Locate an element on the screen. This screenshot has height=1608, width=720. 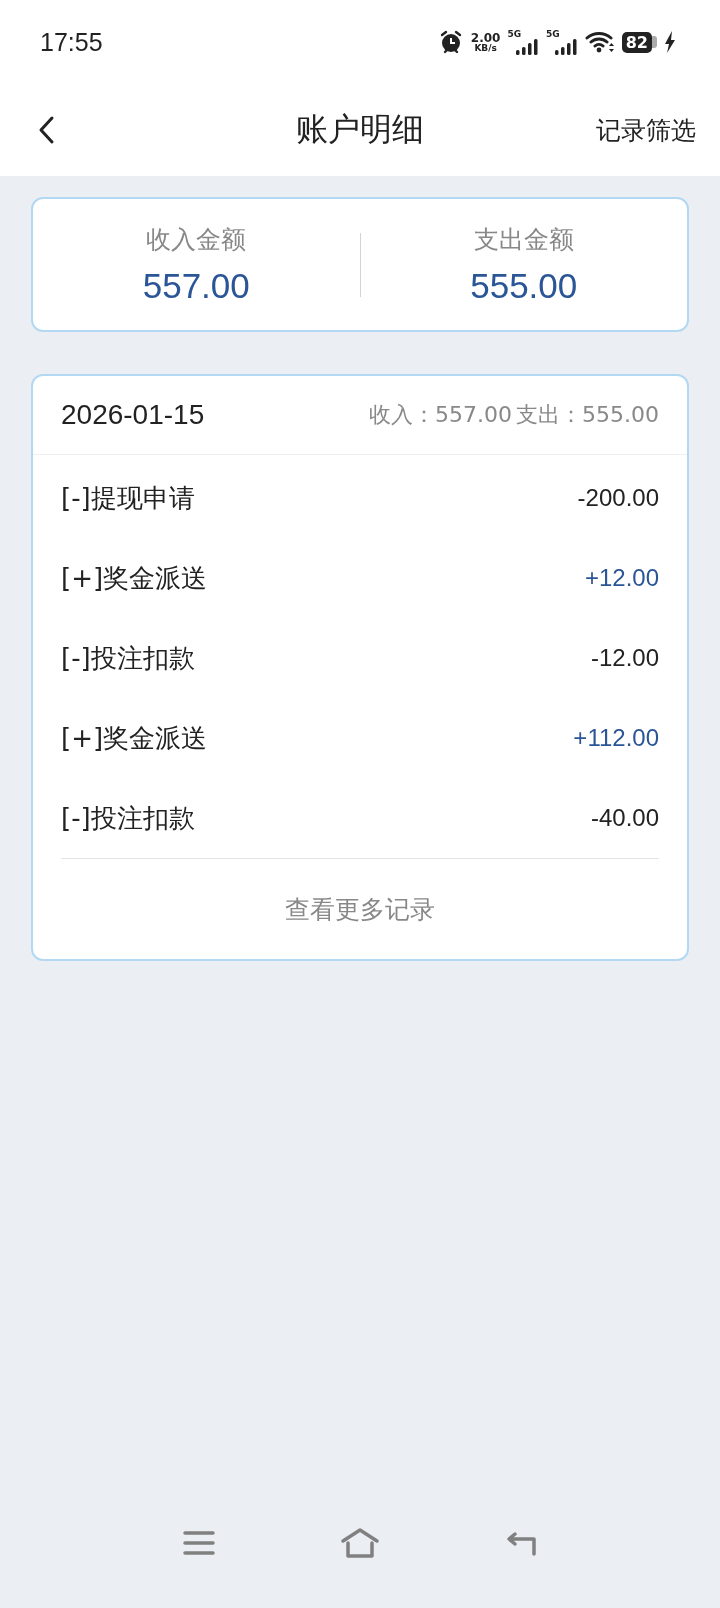
summary-label: 支出金额 is located at coordinates (523, 240).